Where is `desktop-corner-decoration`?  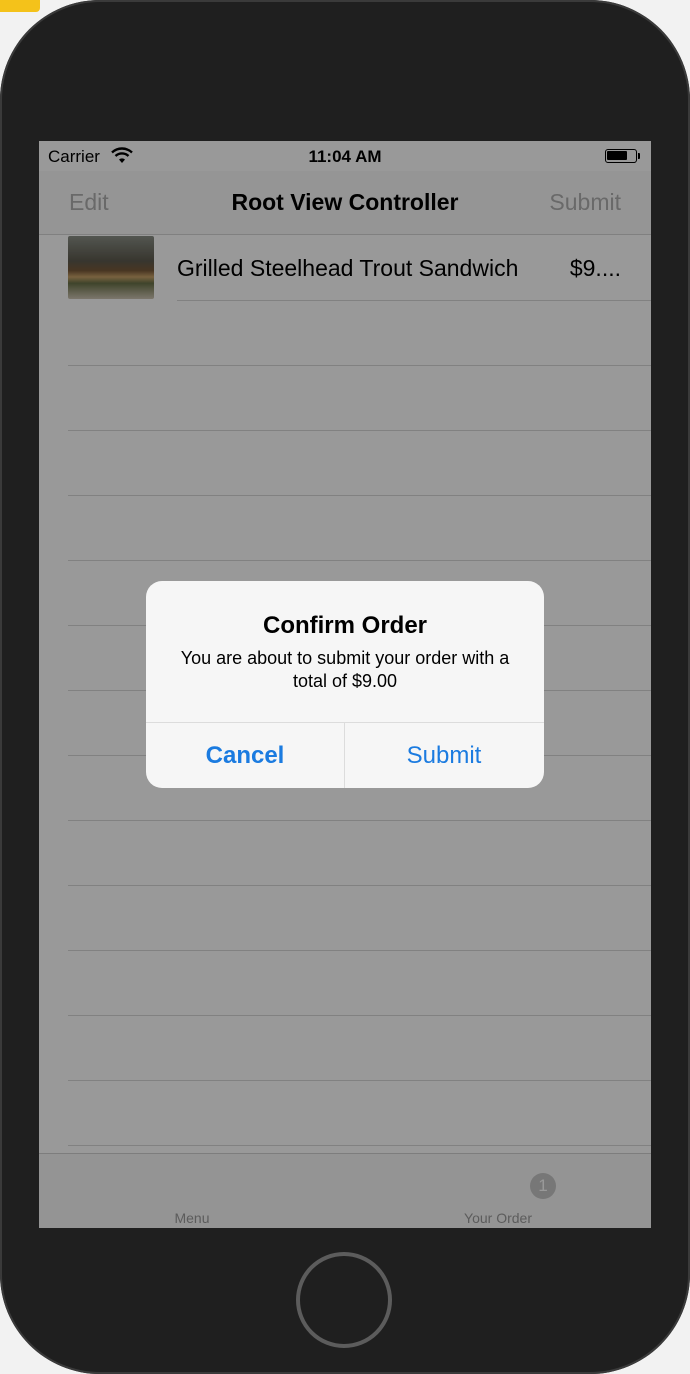
desktop-corner-decoration is located at coordinates (20, 6).